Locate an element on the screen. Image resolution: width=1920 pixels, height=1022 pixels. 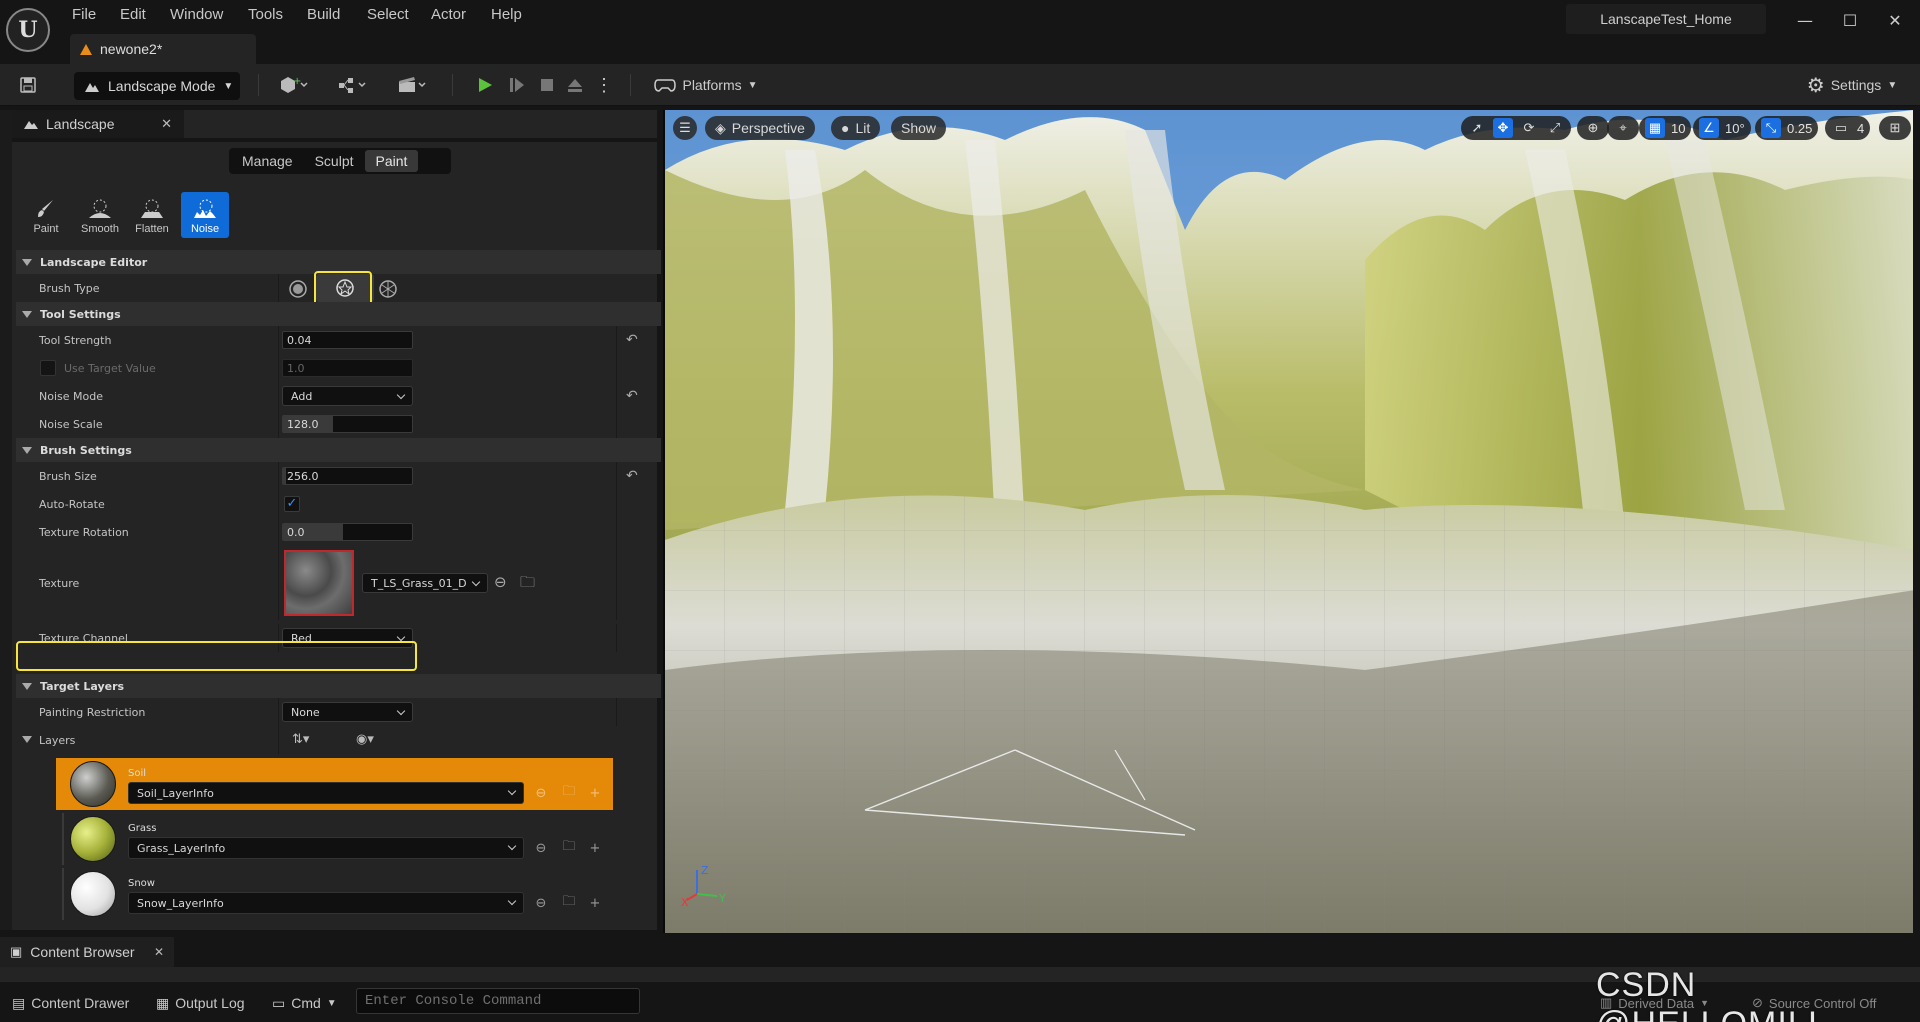
content-browser-tab: ▣ Content Browser ✕ is located at coordinates (87, 952).